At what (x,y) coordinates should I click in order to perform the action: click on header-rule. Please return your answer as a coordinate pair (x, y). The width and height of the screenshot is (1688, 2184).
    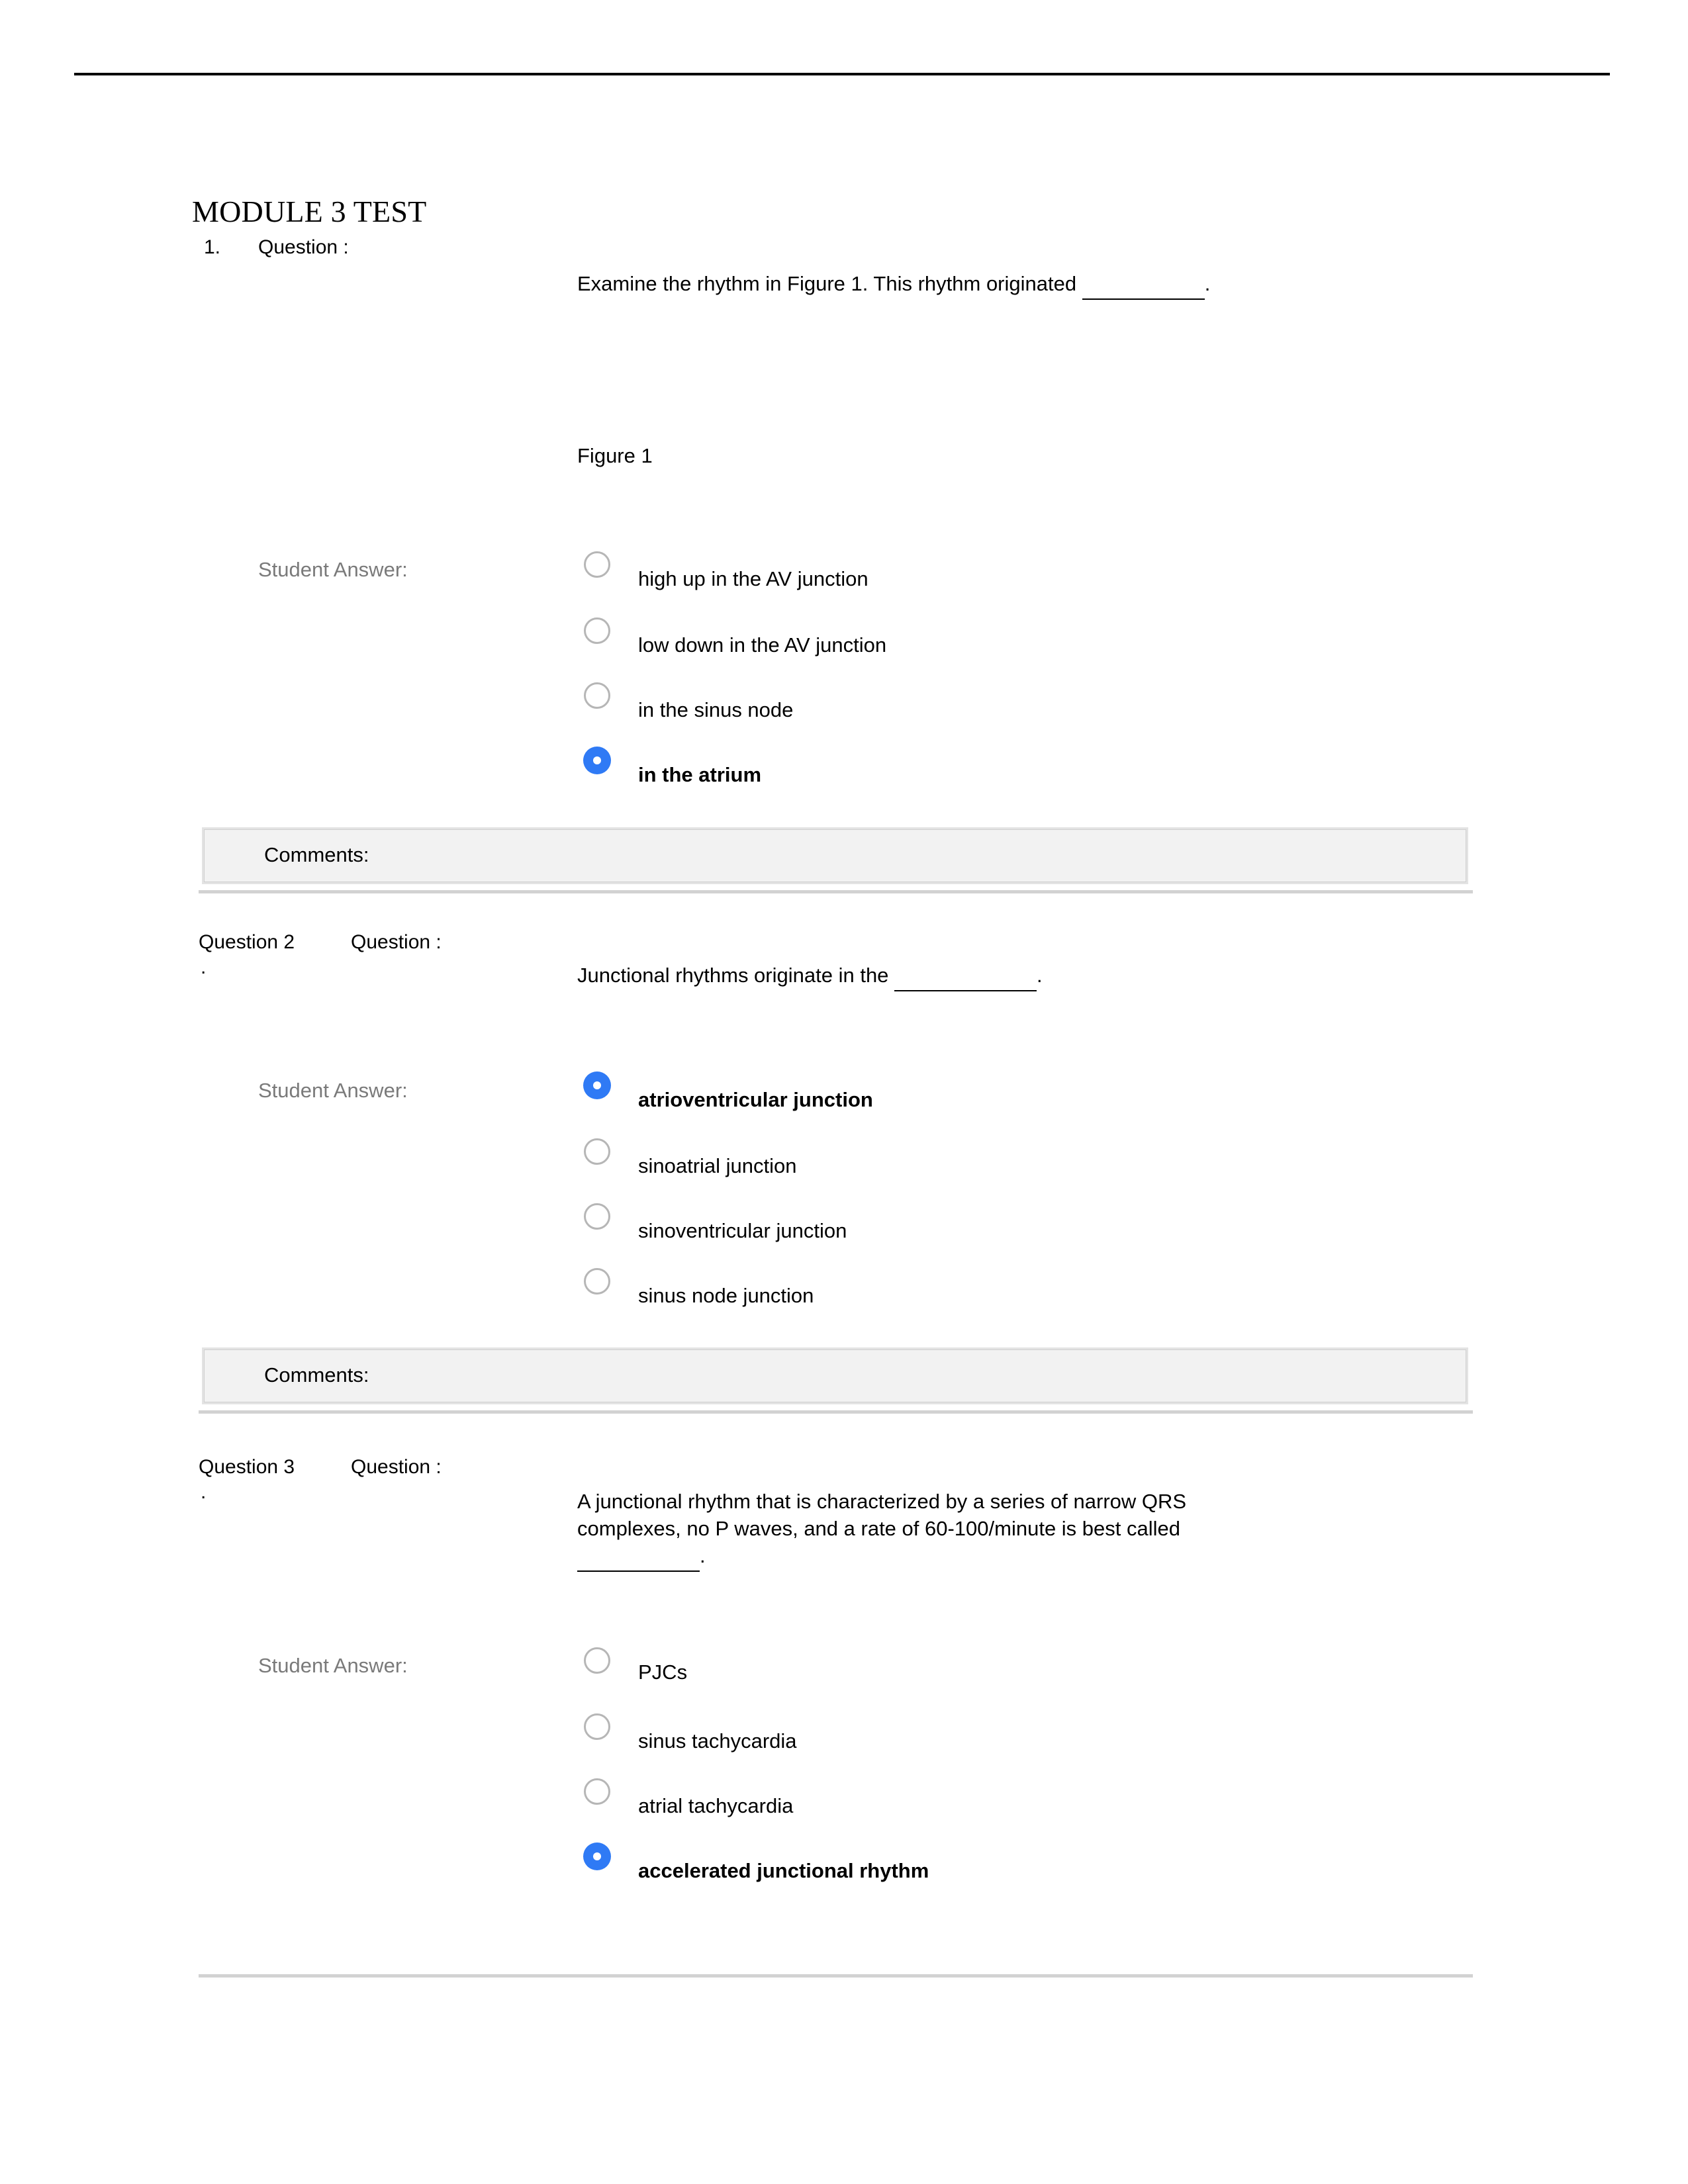
    Looking at the image, I should click on (842, 74).